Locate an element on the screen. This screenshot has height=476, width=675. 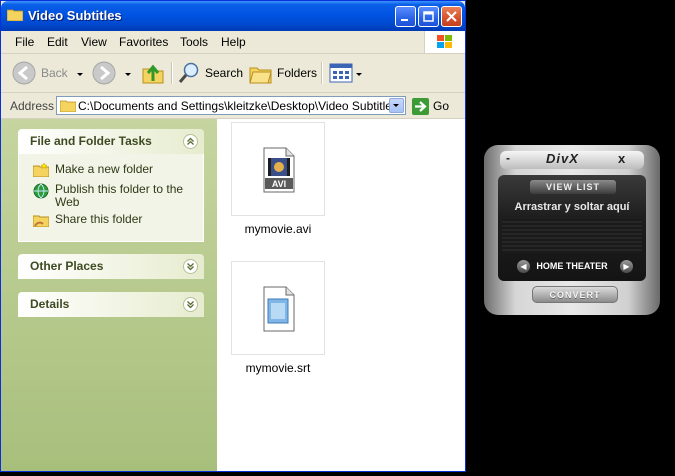
task-make-new-folder: Make a new folder is located at coordinates (111, 171).